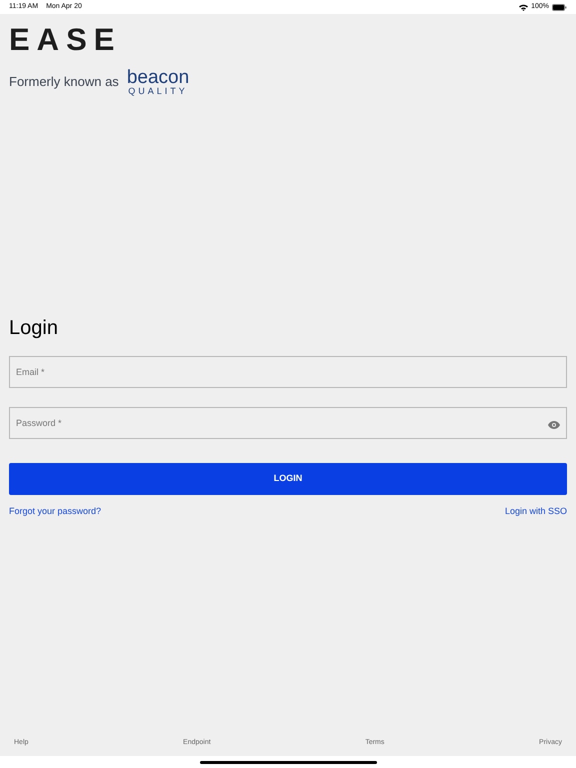 This screenshot has height=768, width=576. Describe the element at coordinates (34, 328) in the screenshot. I see `login-heading: Login` at that location.